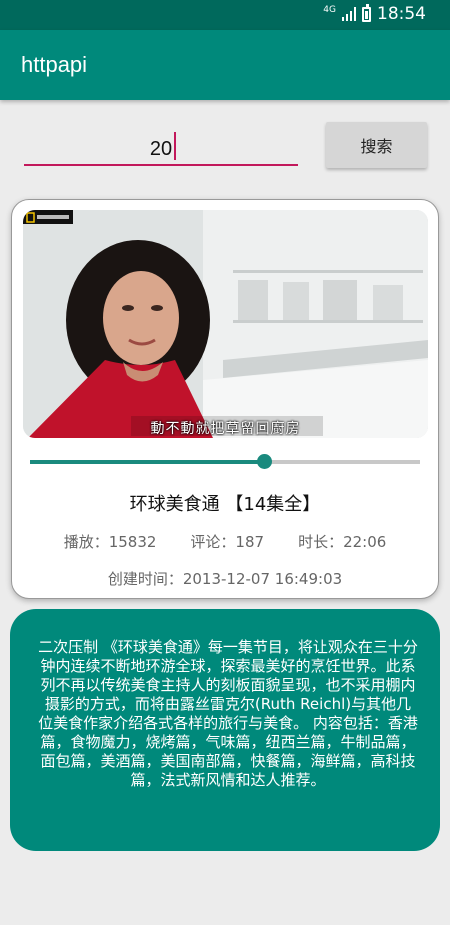 The height and width of the screenshot is (925, 450). Describe the element at coordinates (225, 579) in the screenshot. I see `created-time: 创建时间：2013-12-07 16:49:03` at that location.